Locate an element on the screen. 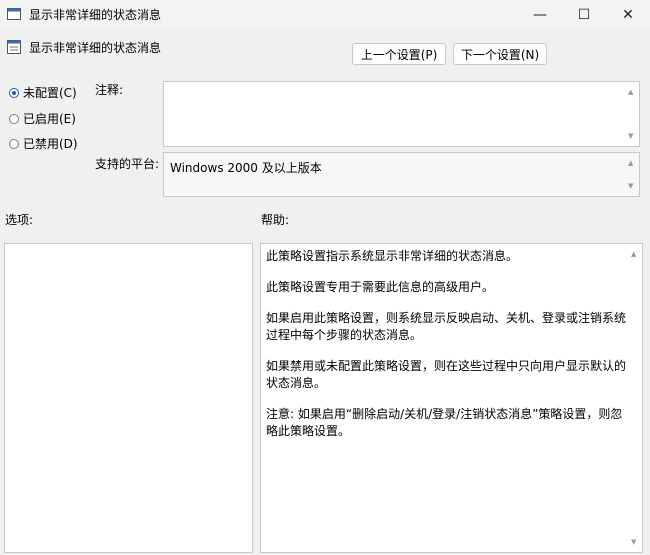  radio-disabled: 已禁用(D) is located at coordinates (43, 143).